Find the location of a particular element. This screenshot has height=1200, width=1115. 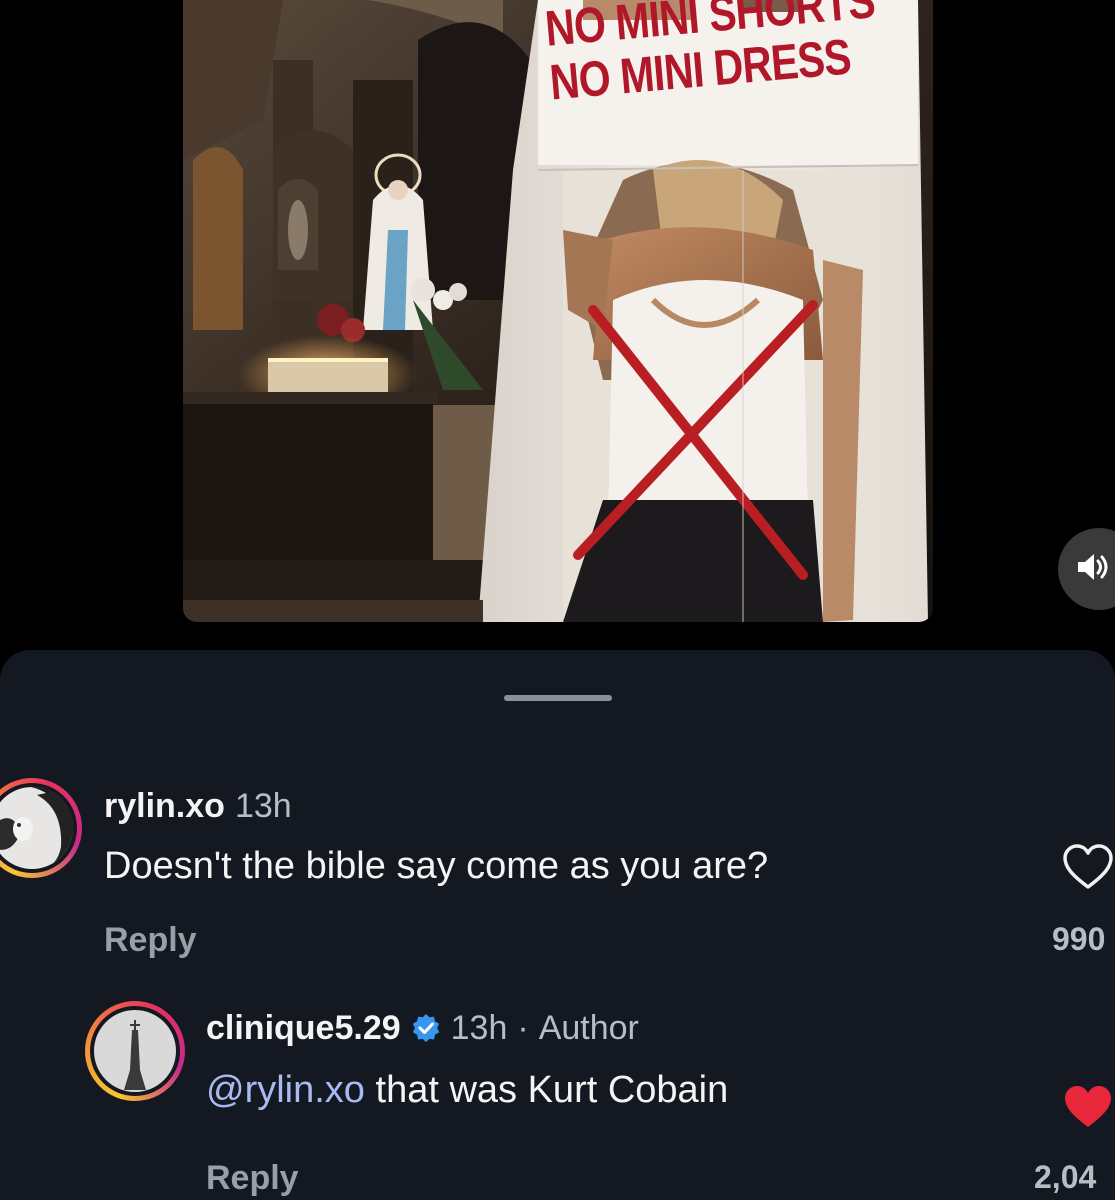

comment-text: @rylin.xo that was Kurt Cobain is located at coordinates (467, 1090).